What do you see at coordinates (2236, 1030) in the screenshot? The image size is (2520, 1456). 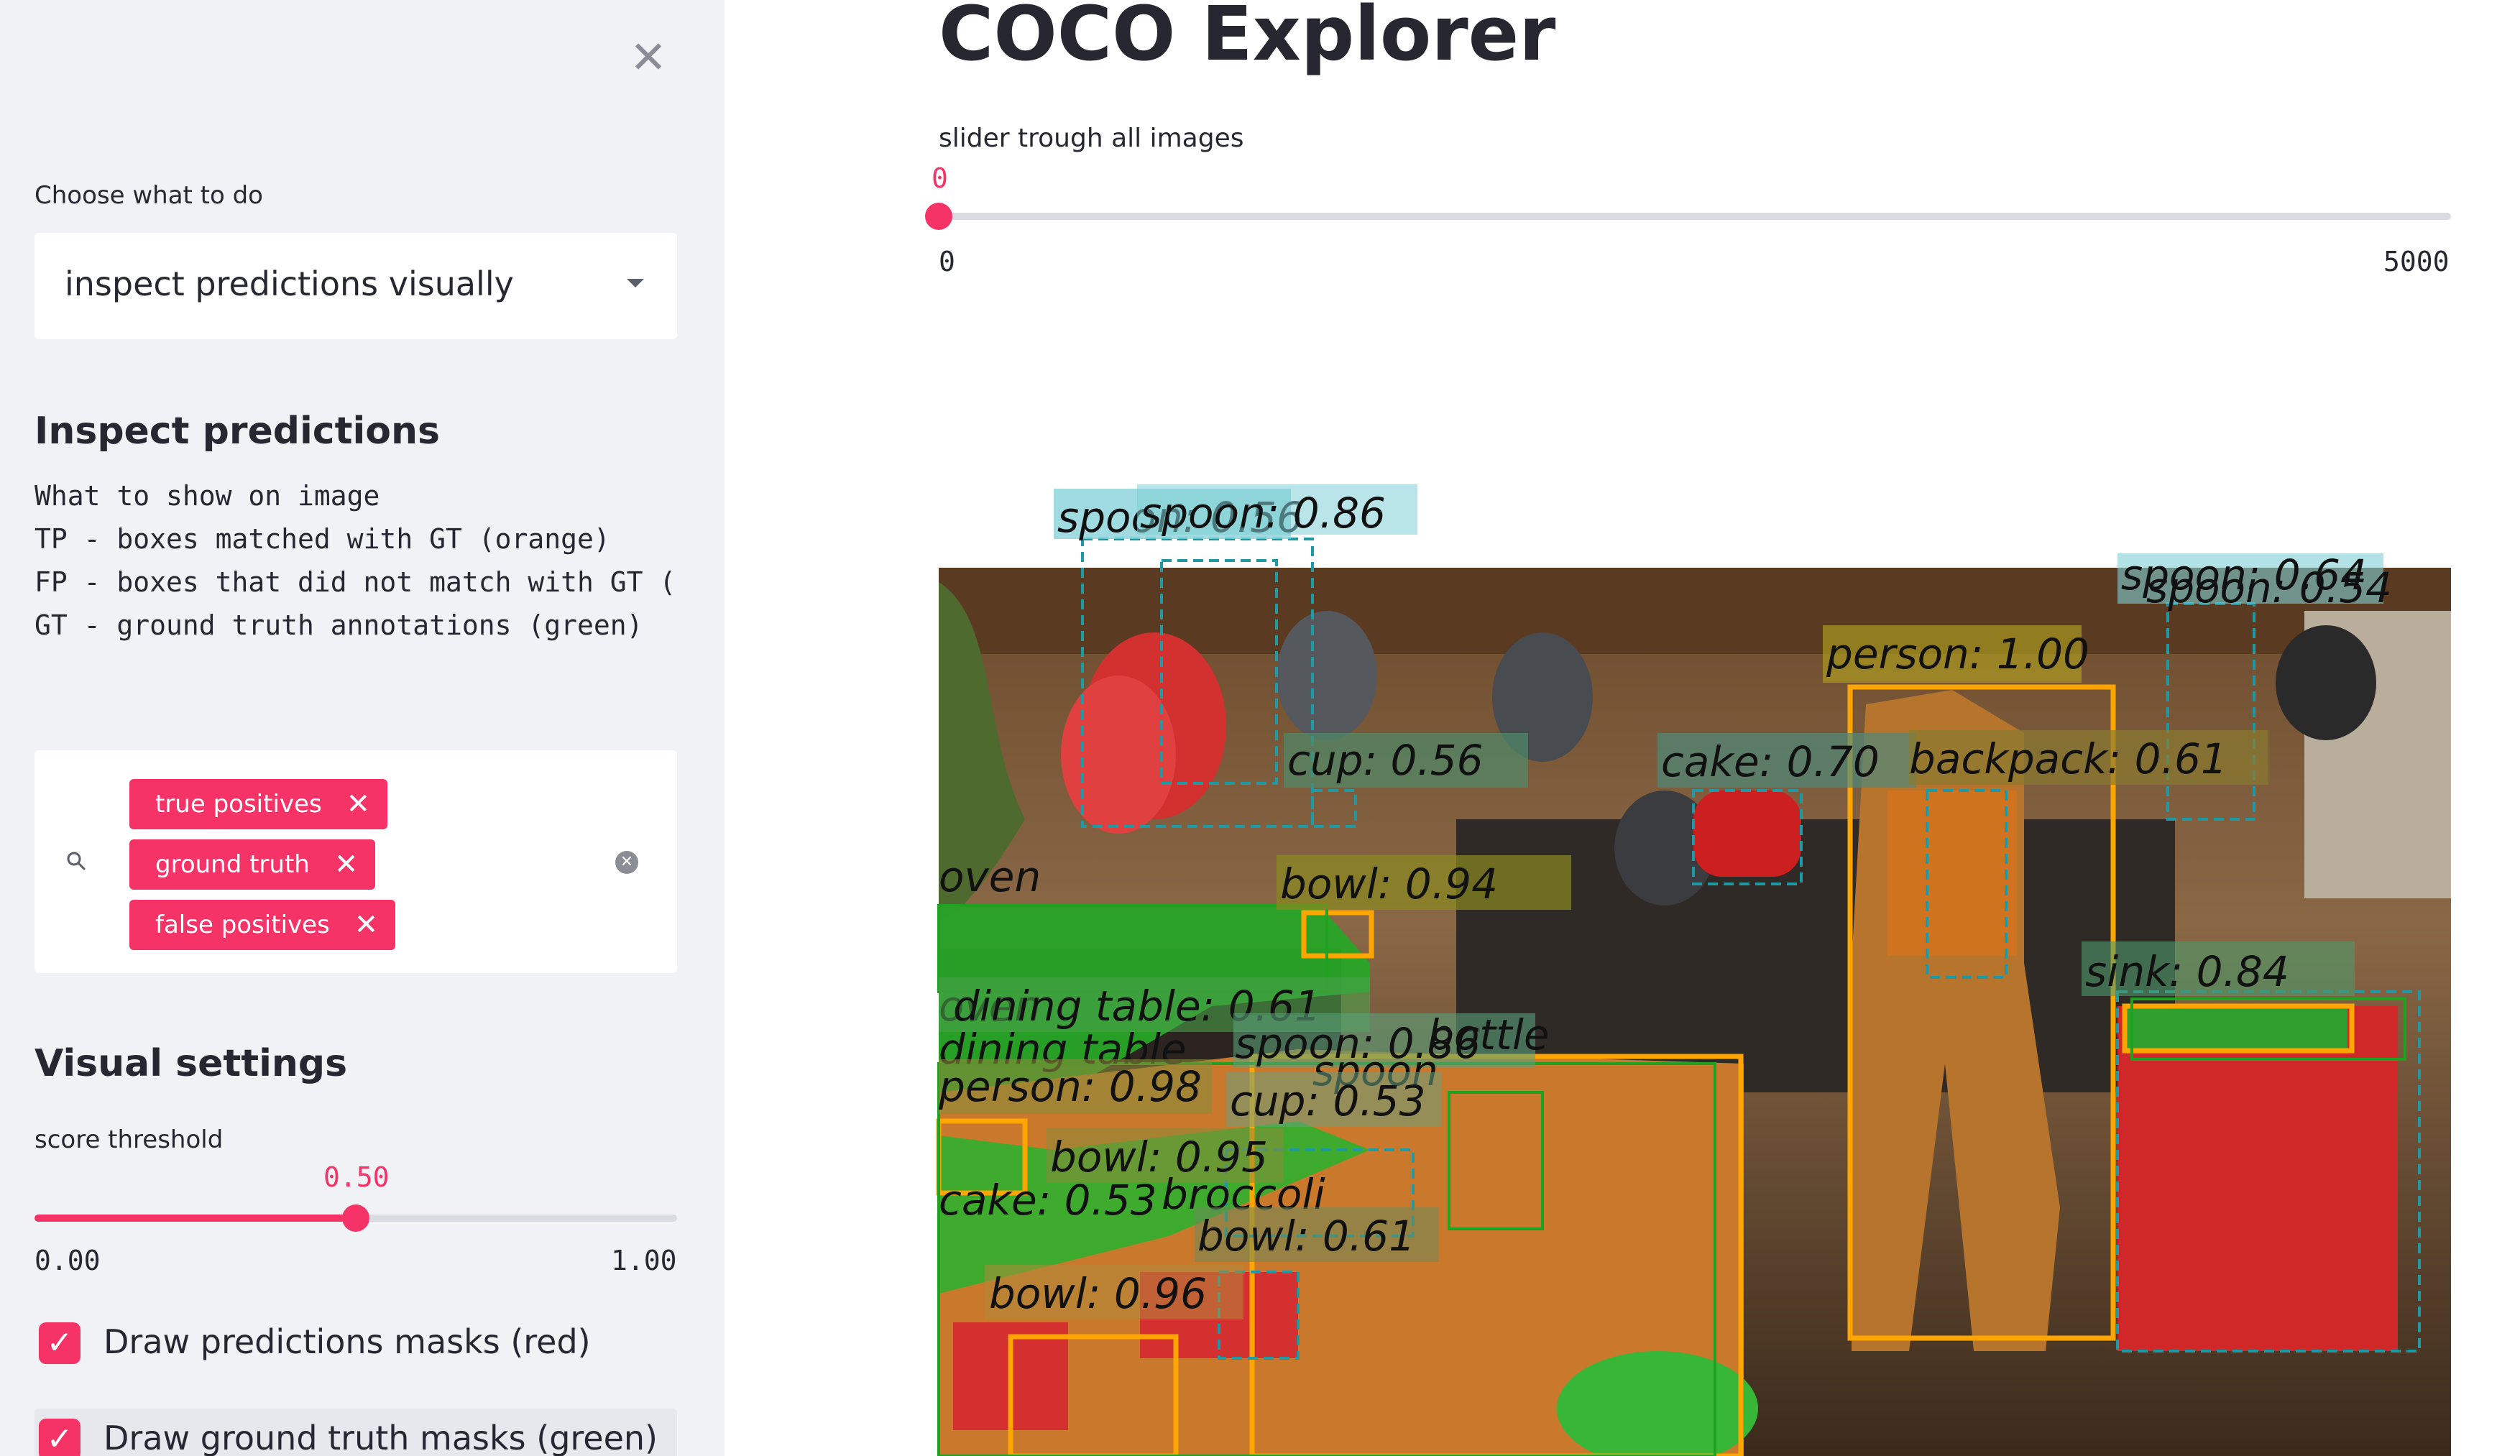 I see `gt-mask-sink` at bounding box center [2236, 1030].